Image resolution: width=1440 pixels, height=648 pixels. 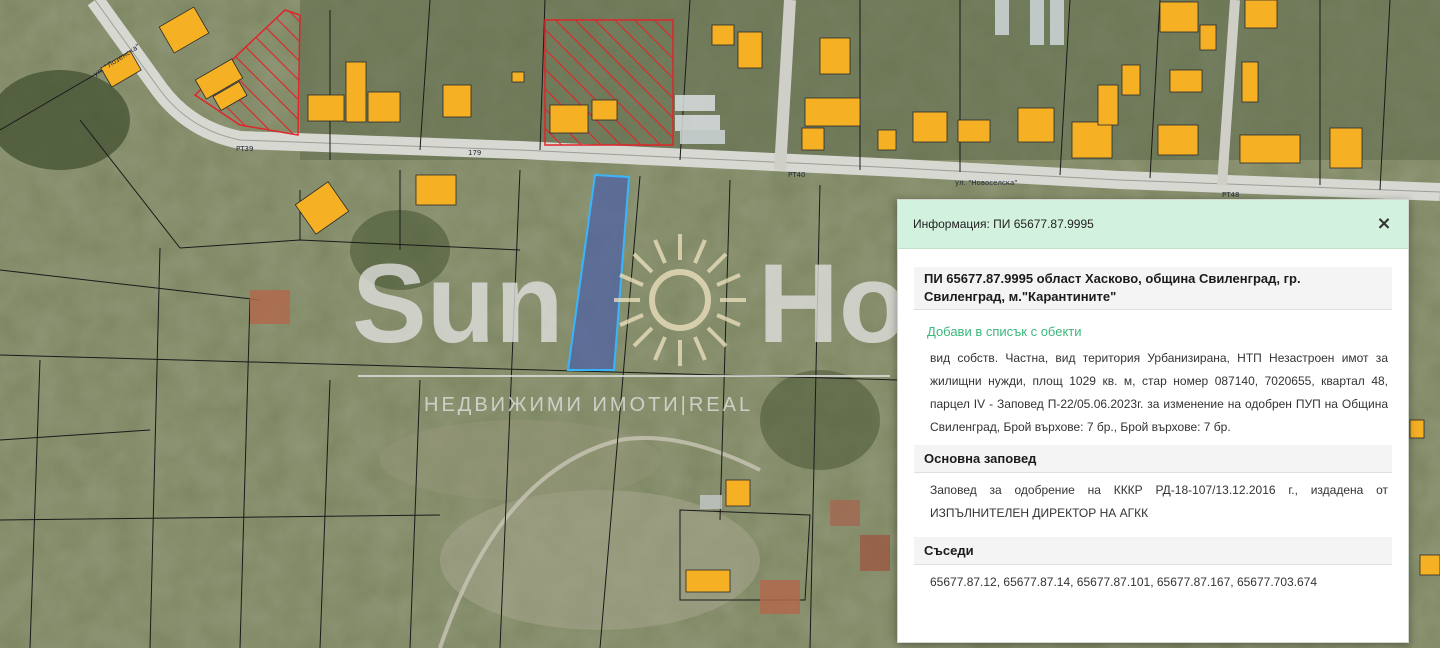 What do you see at coordinates (1153, 551) in the screenshot?
I see `neighbors-title: Съседи` at bounding box center [1153, 551].